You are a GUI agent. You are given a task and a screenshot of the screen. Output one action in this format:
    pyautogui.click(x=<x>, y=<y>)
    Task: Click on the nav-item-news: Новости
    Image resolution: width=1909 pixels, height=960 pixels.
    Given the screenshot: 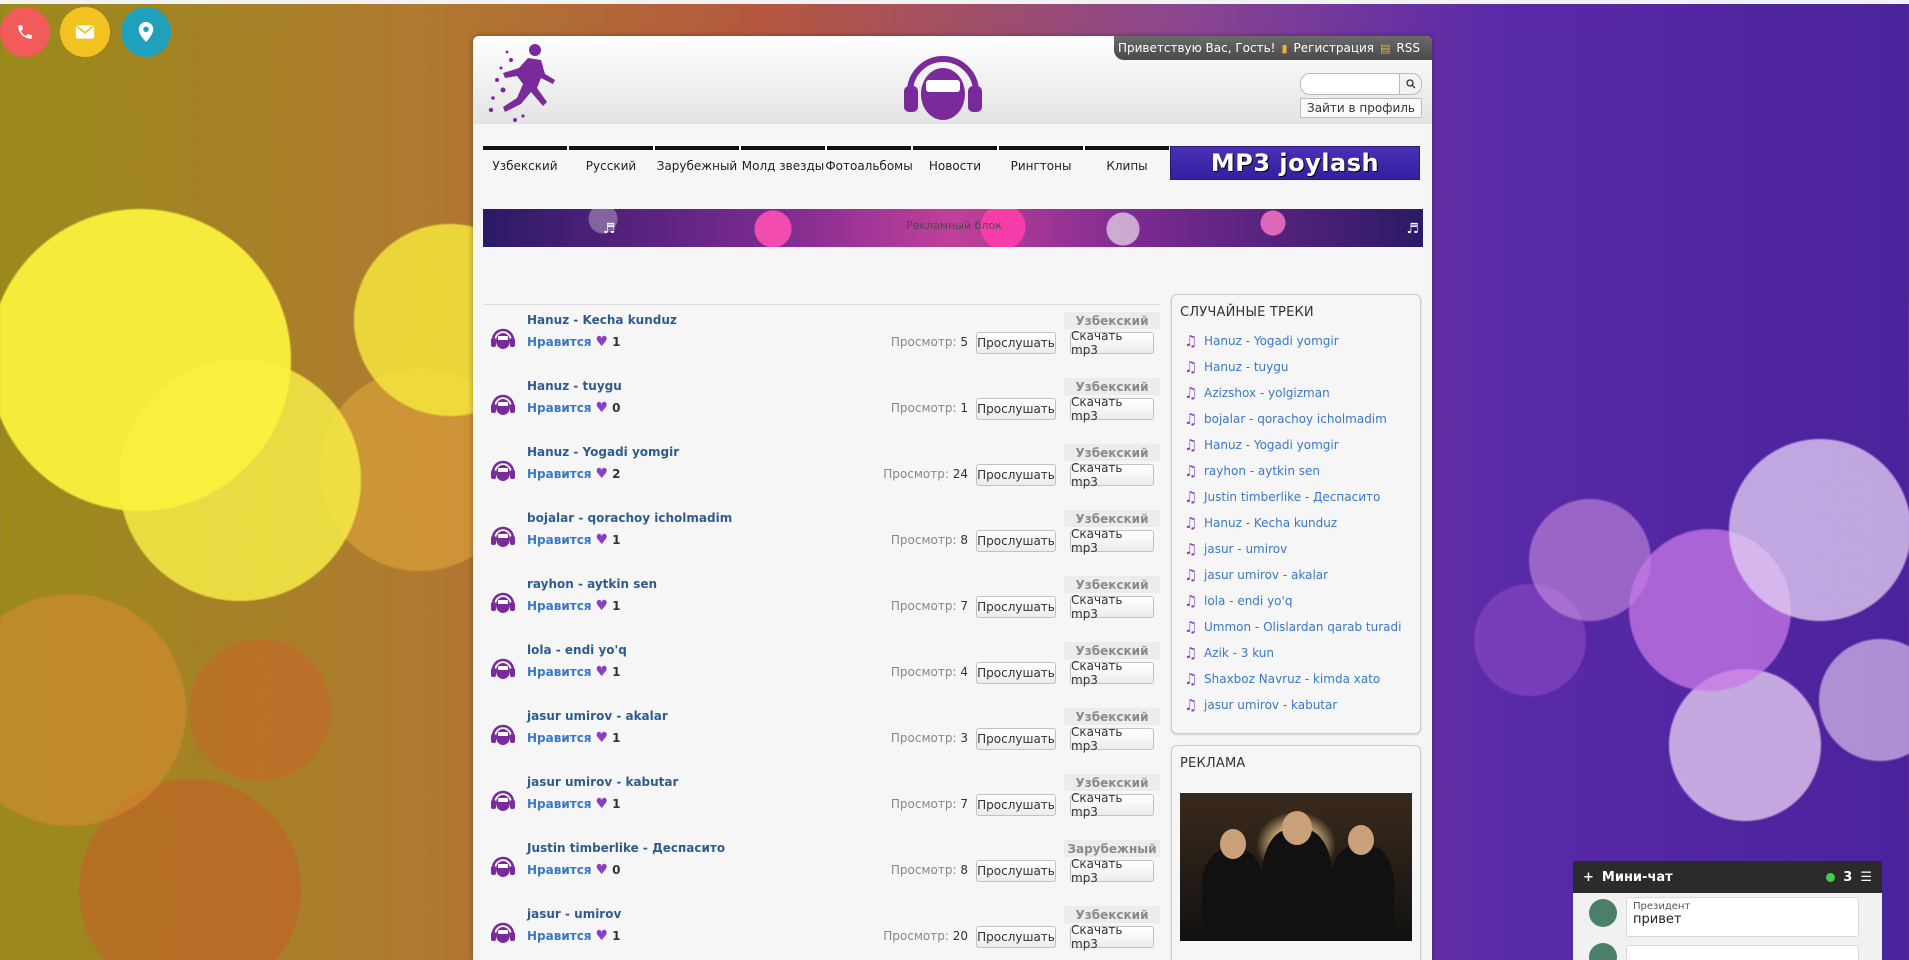 What is the action you would take?
    pyautogui.click(x=955, y=163)
    